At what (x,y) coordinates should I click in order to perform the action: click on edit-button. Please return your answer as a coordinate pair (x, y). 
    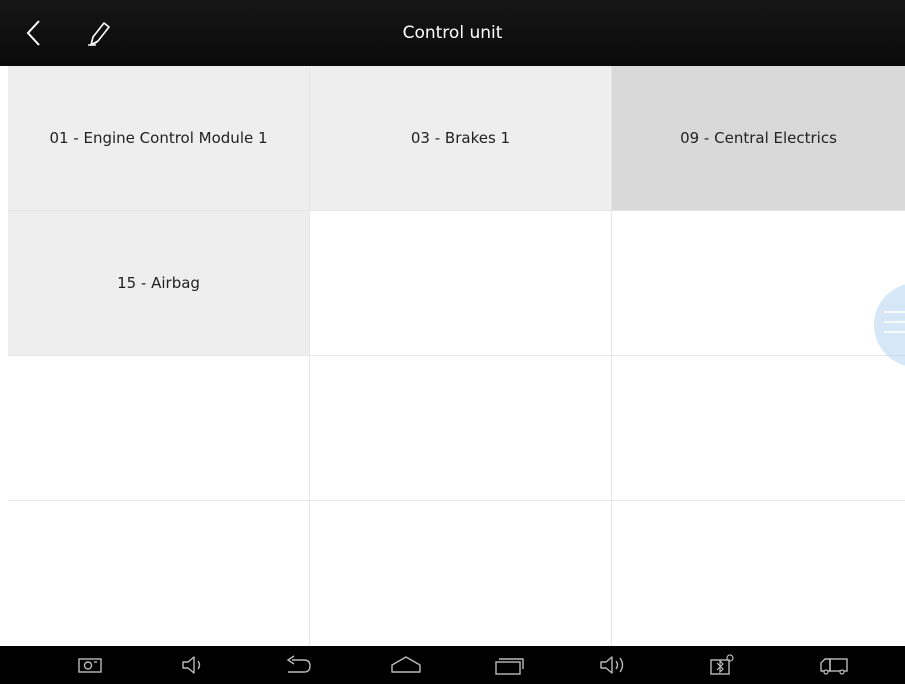
    Looking at the image, I should click on (98, 33).